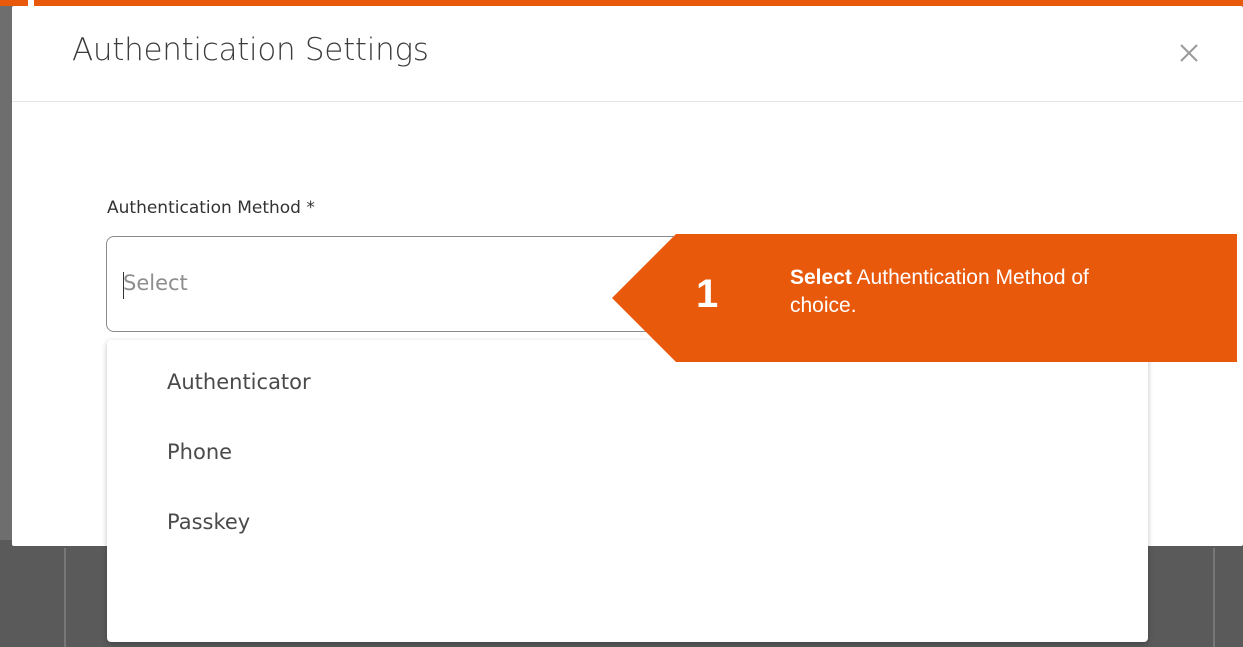 The image size is (1243, 647). Describe the element at coordinates (692, 298) in the screenshot. I see `callout-arrow` at that location.